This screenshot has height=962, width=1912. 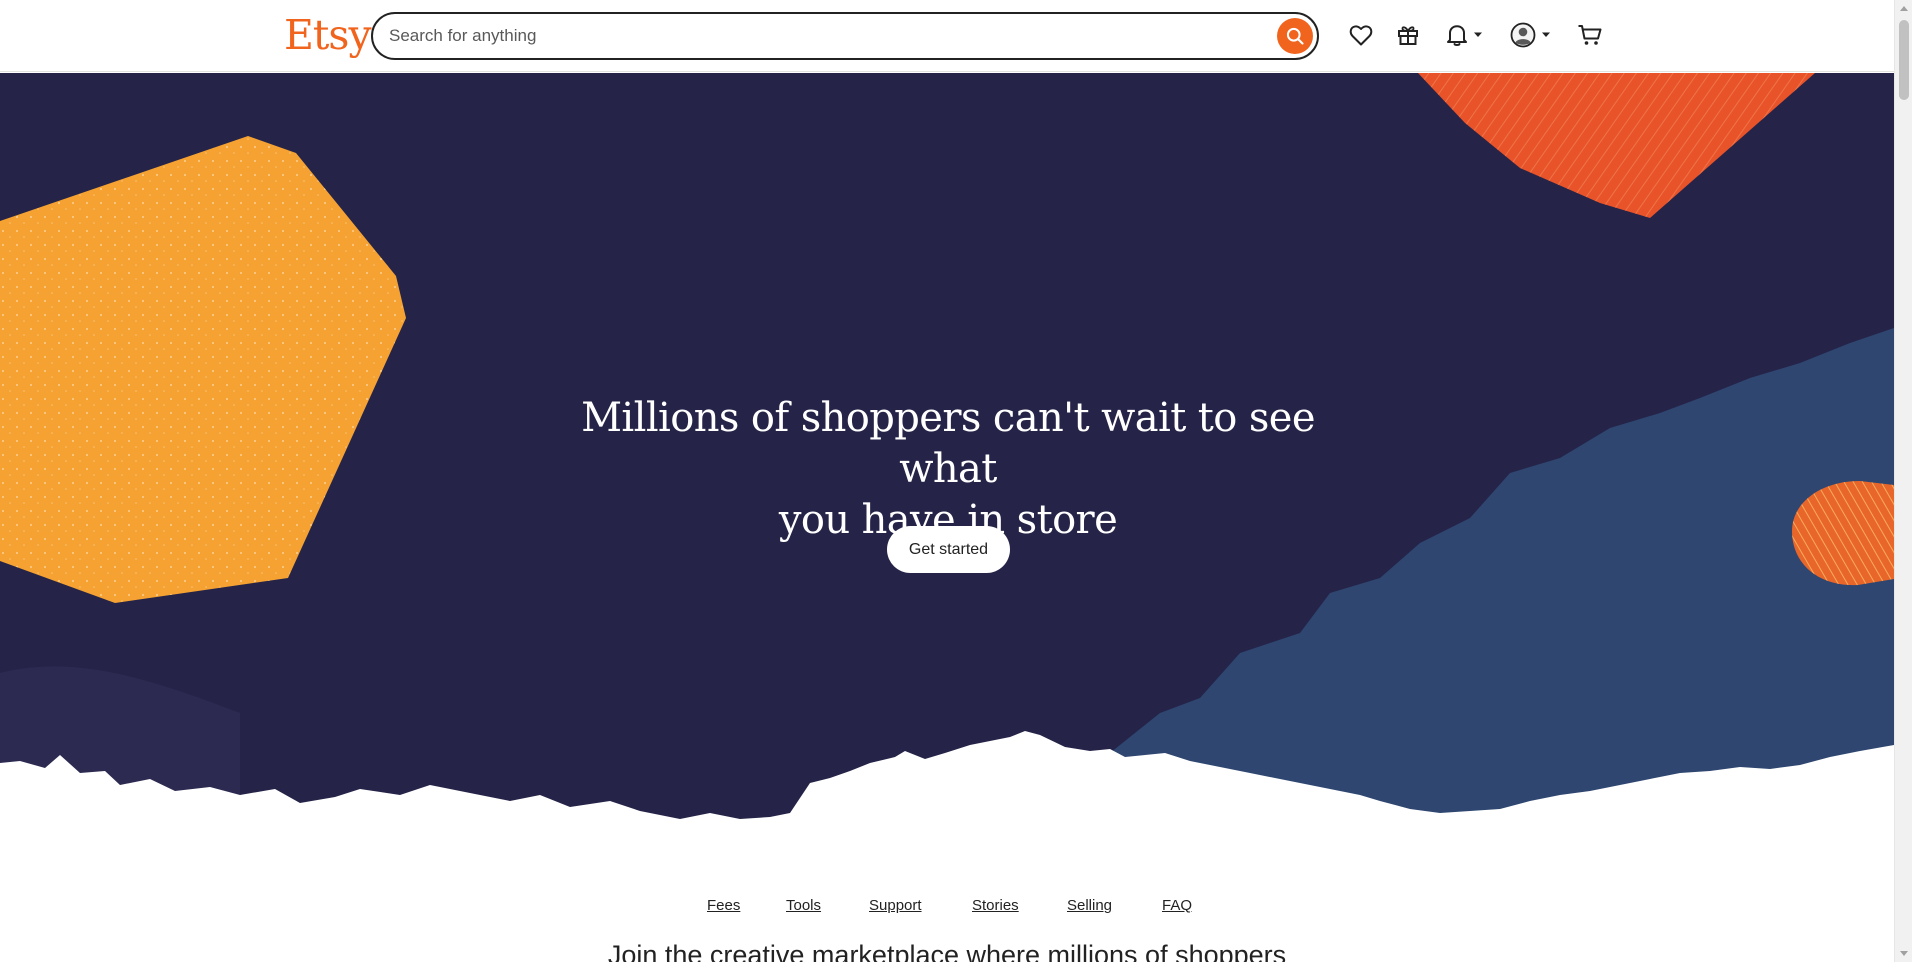 What do you see at coordinates (1456, 35) in the screenshot?
I see `bell-icon` at bounding box center [1456, 35].